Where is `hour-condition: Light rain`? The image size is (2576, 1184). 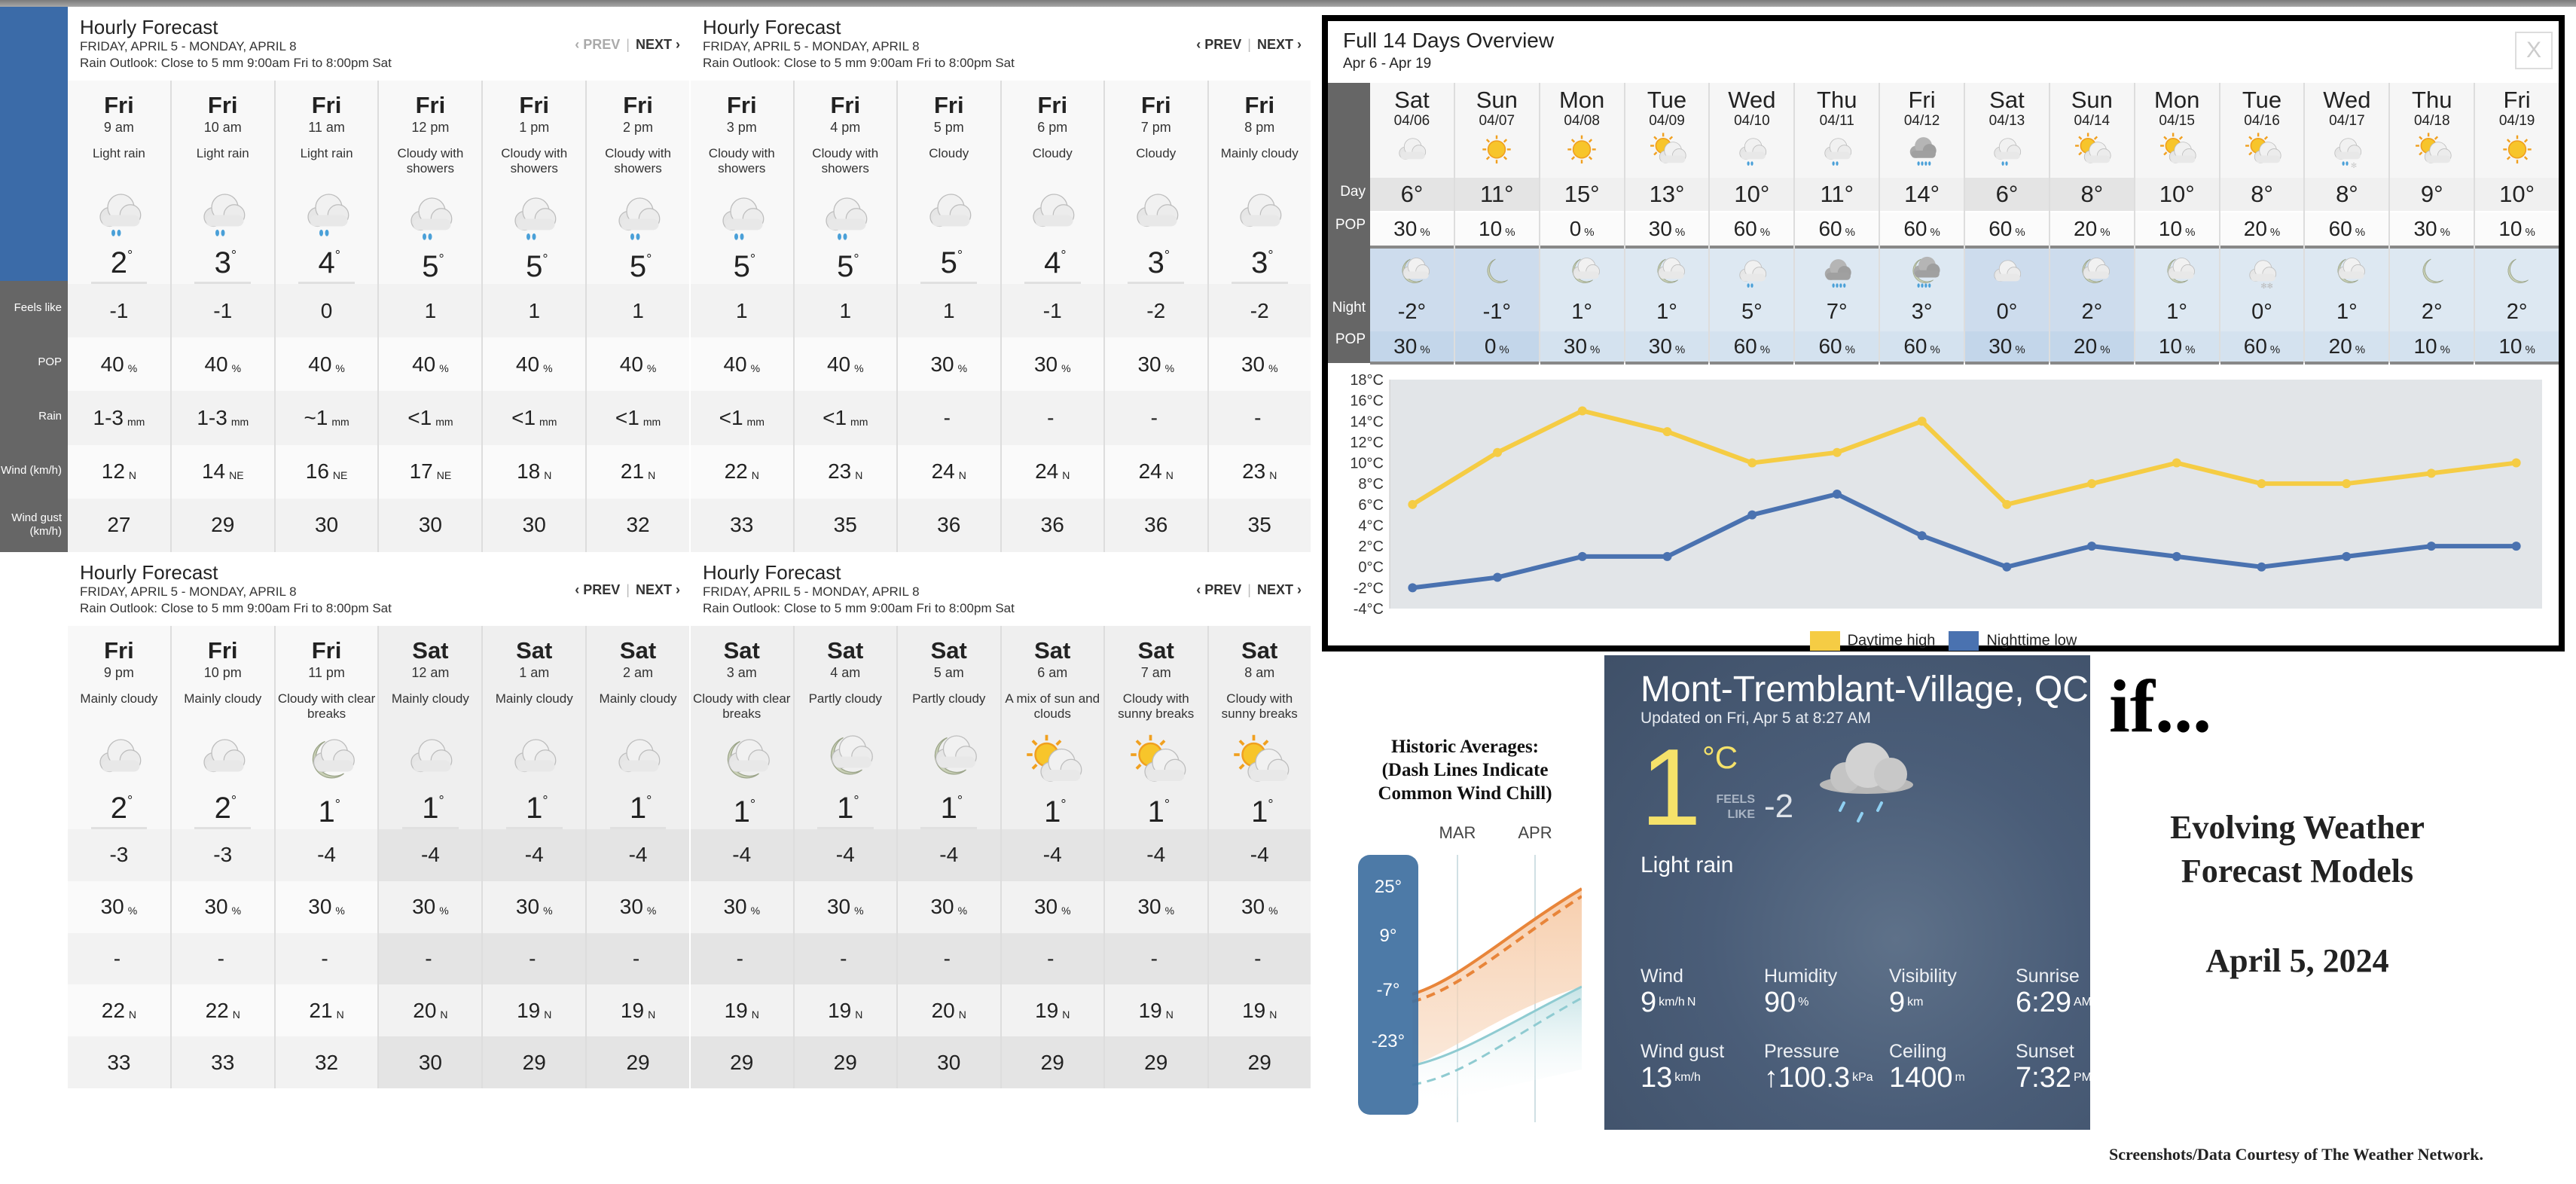
hour-condition: Light rain is located at coordinates (223, 153).